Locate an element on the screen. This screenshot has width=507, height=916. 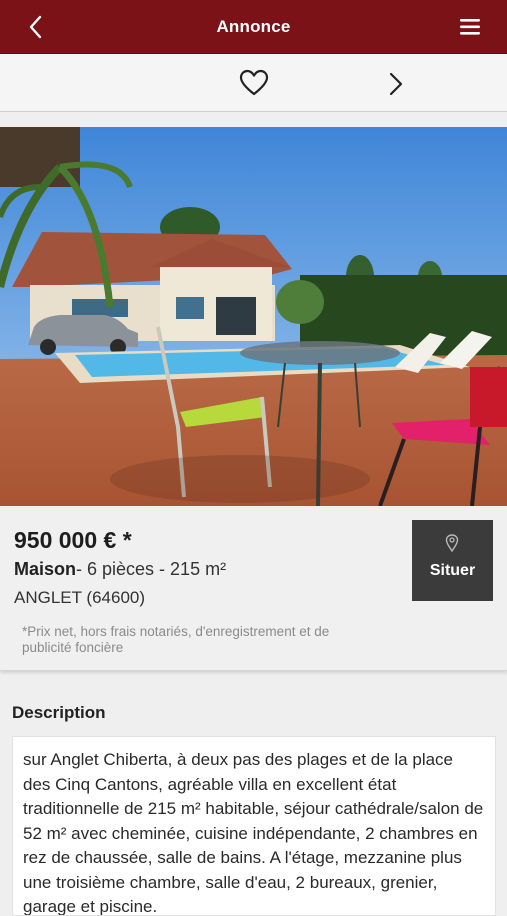
listing-details: - 6 pièces - 215 m² is located at coordinates (151, 569).